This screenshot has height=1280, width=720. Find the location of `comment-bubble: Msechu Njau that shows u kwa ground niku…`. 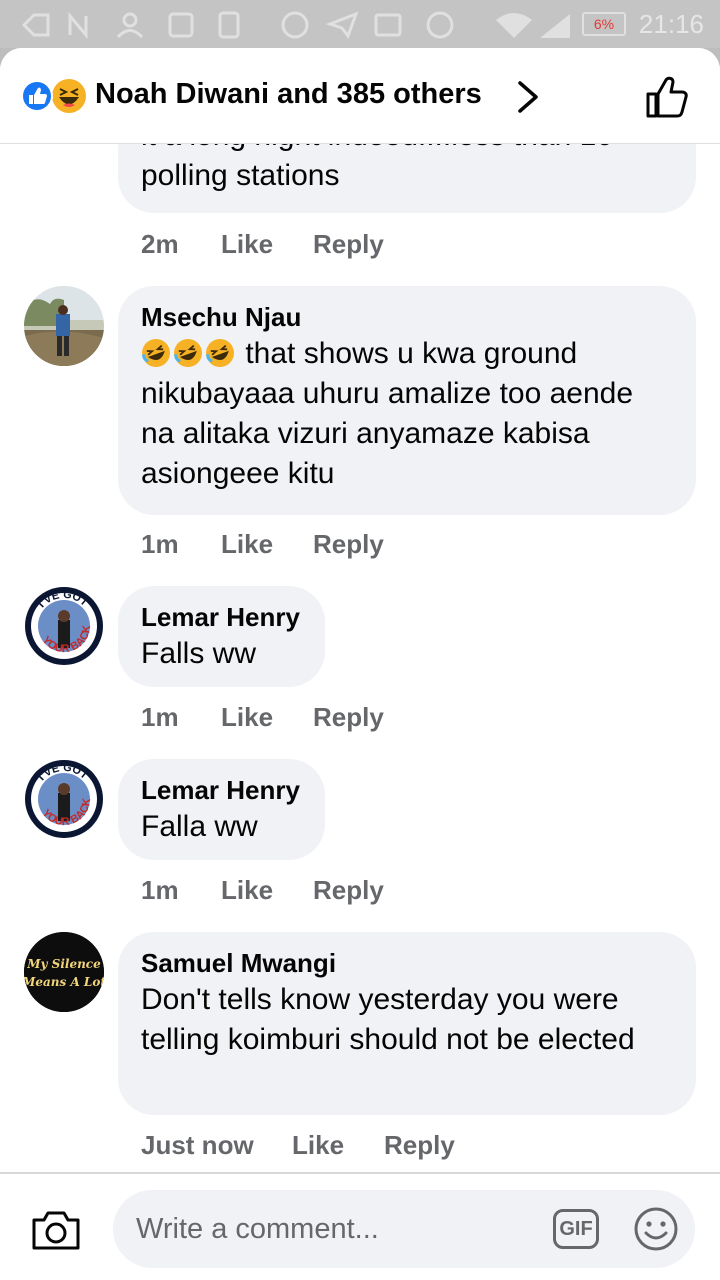

comment-bubble: Msechu Njau that shows u kwa ground niku… is located at coordinates (407, 400).